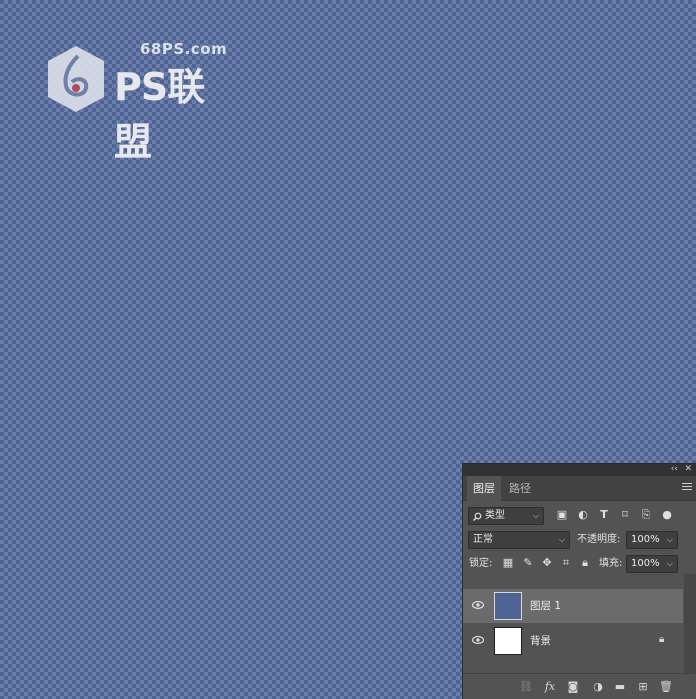  I want to click on lock-icon: 🔒︎, so click(662, 639).